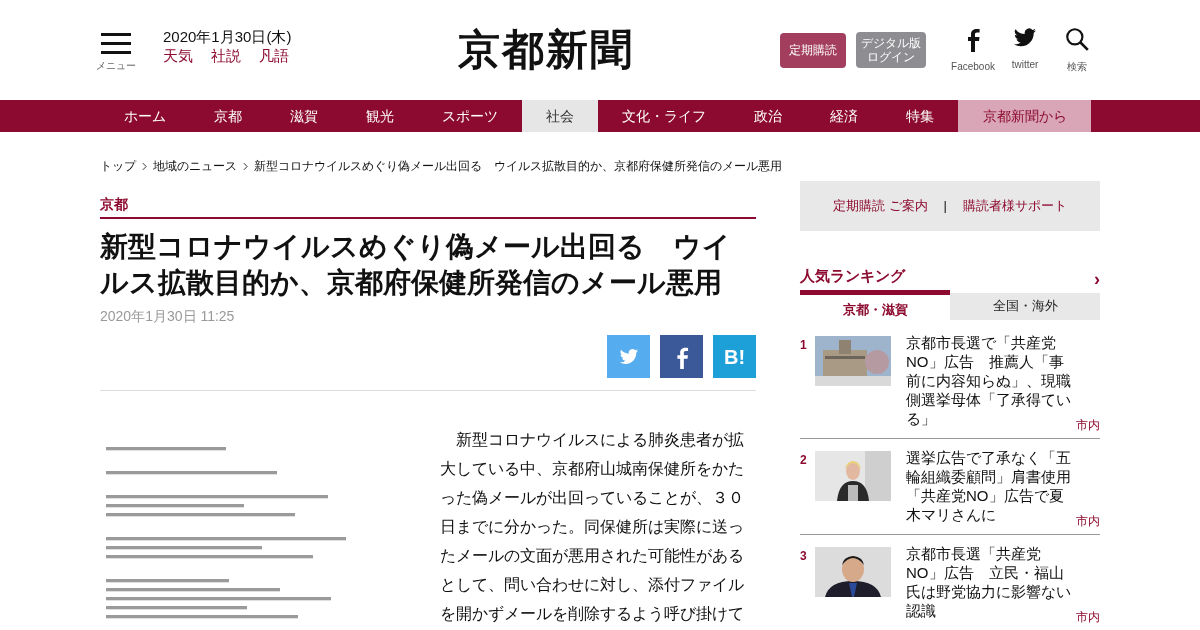 The width and height of the screenshot is (1200, 630). Describe the element at coordinates (991, 485) in the screenshot. I see `ranking-article-link: 選挙広告で了承なく「五輪組織委顧問」肩書使用「共産党NO」広告で夏木マリさんに` at that location.